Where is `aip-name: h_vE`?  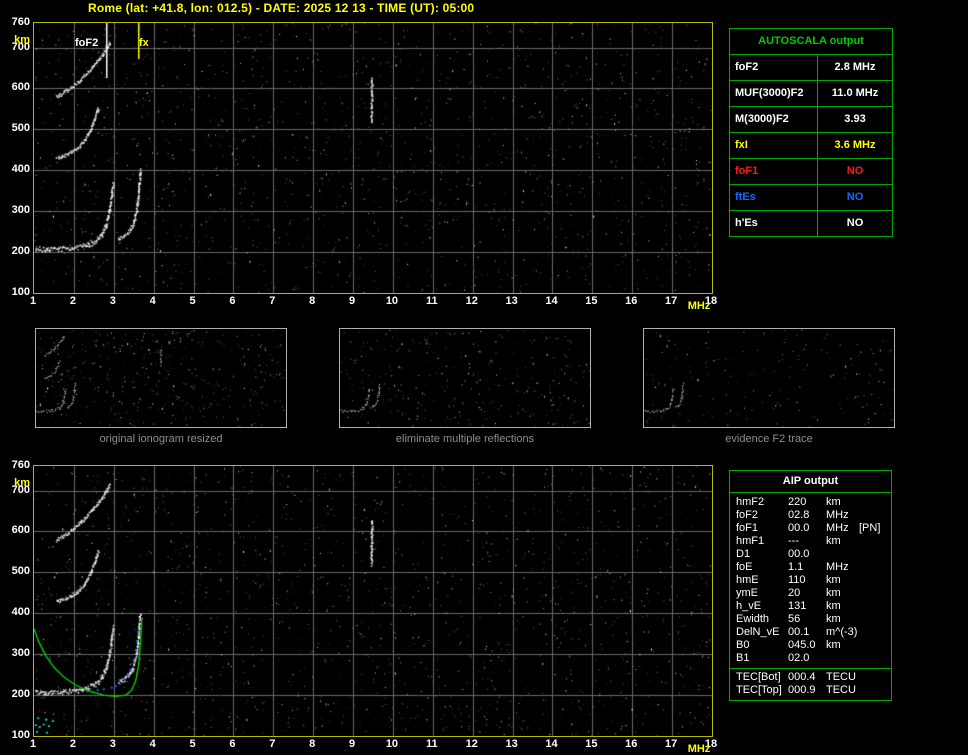 aip-name: h_vE is located at coordinates (749, 606).